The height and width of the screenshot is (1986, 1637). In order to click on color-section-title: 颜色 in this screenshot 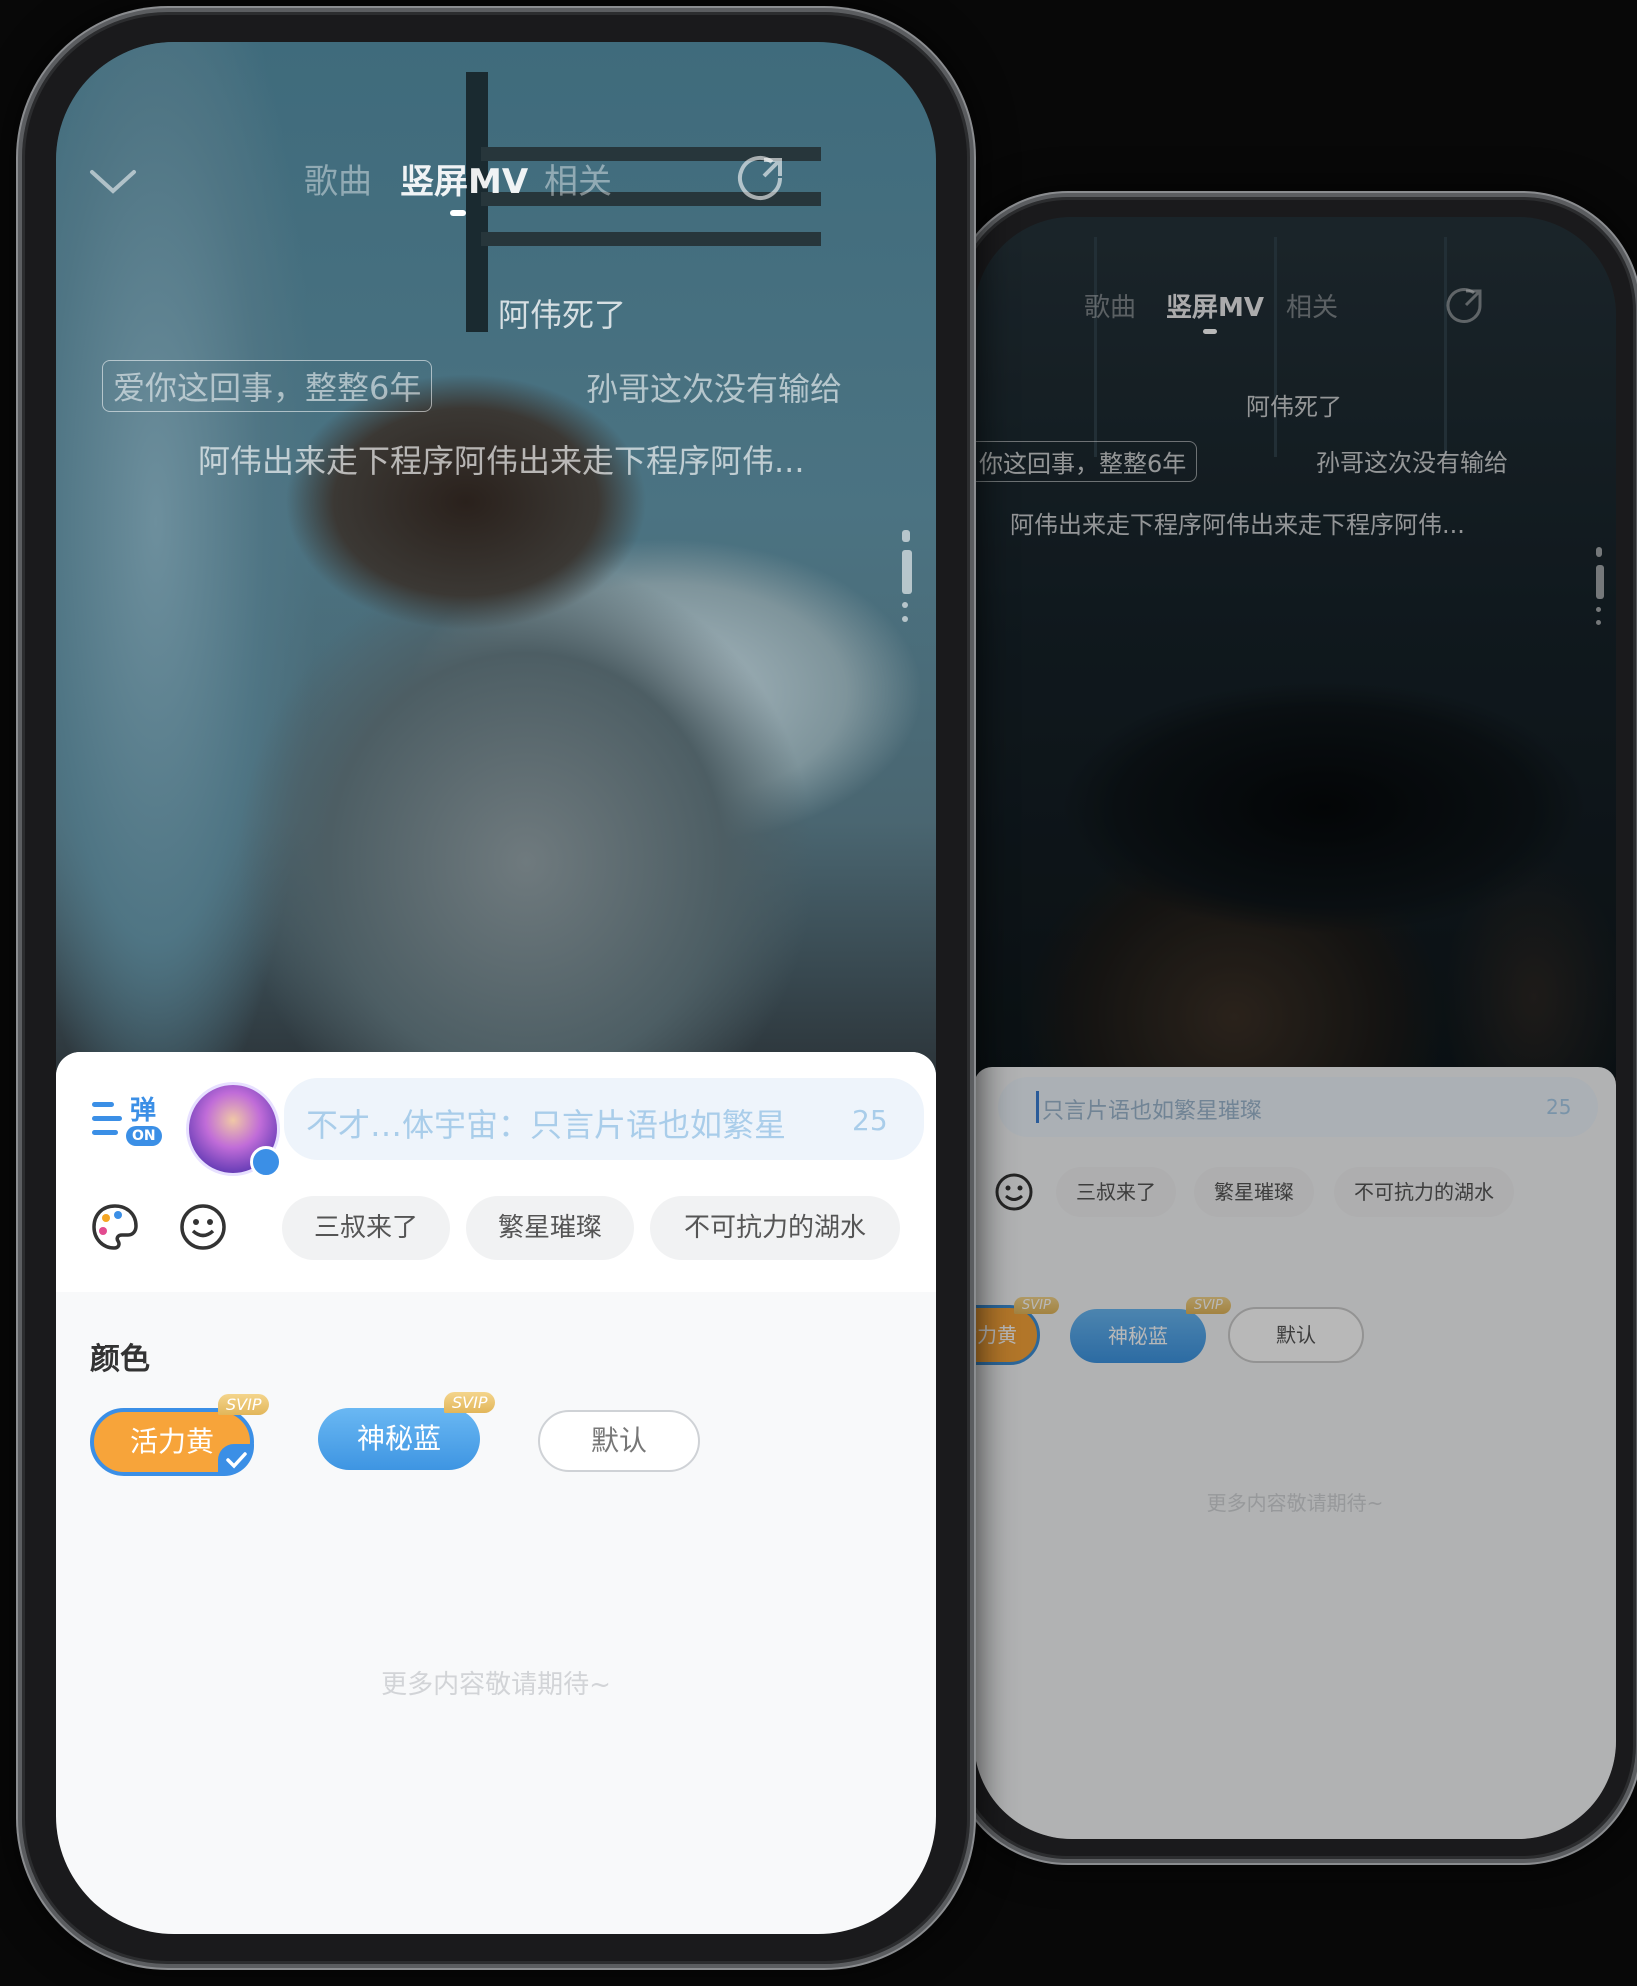, I will do `click(120, 1359)`.